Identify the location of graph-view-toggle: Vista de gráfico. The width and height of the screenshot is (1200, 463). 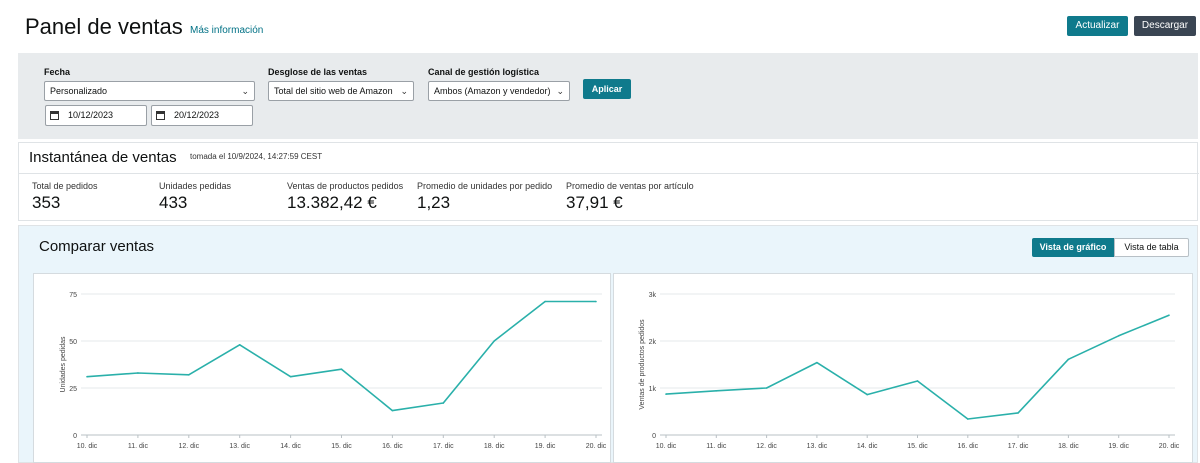
(1073, 247).